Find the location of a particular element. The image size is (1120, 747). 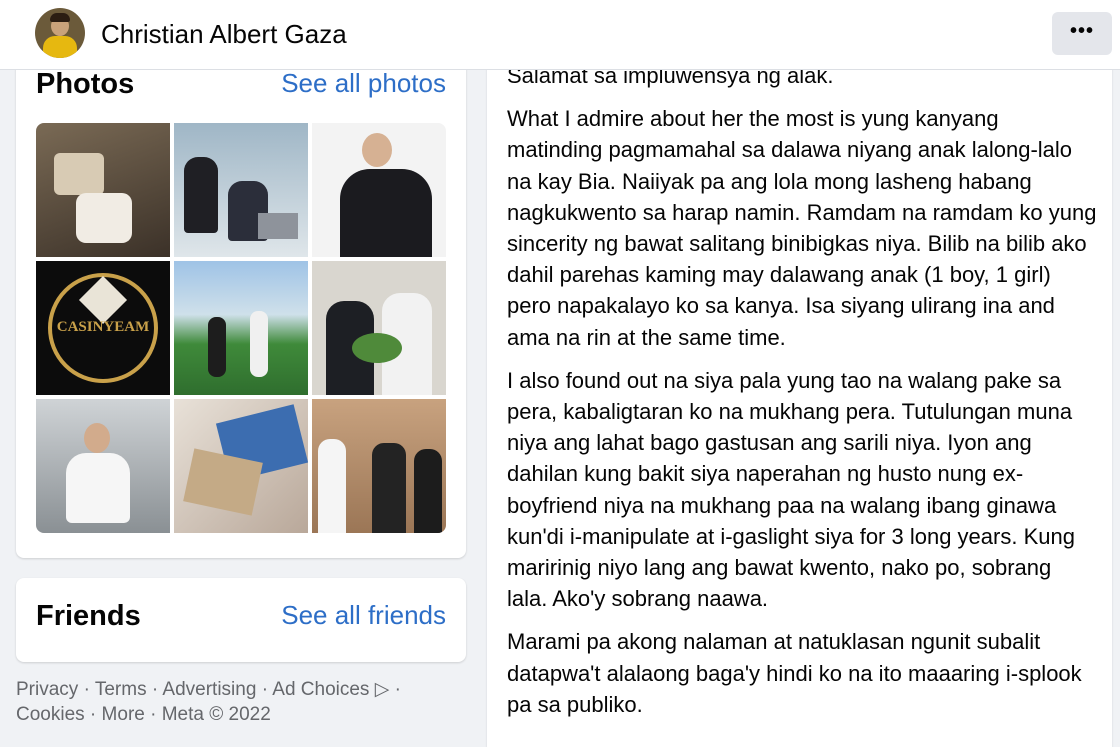

logo-text: CASINYEAM is located at coordinates (103, 327).